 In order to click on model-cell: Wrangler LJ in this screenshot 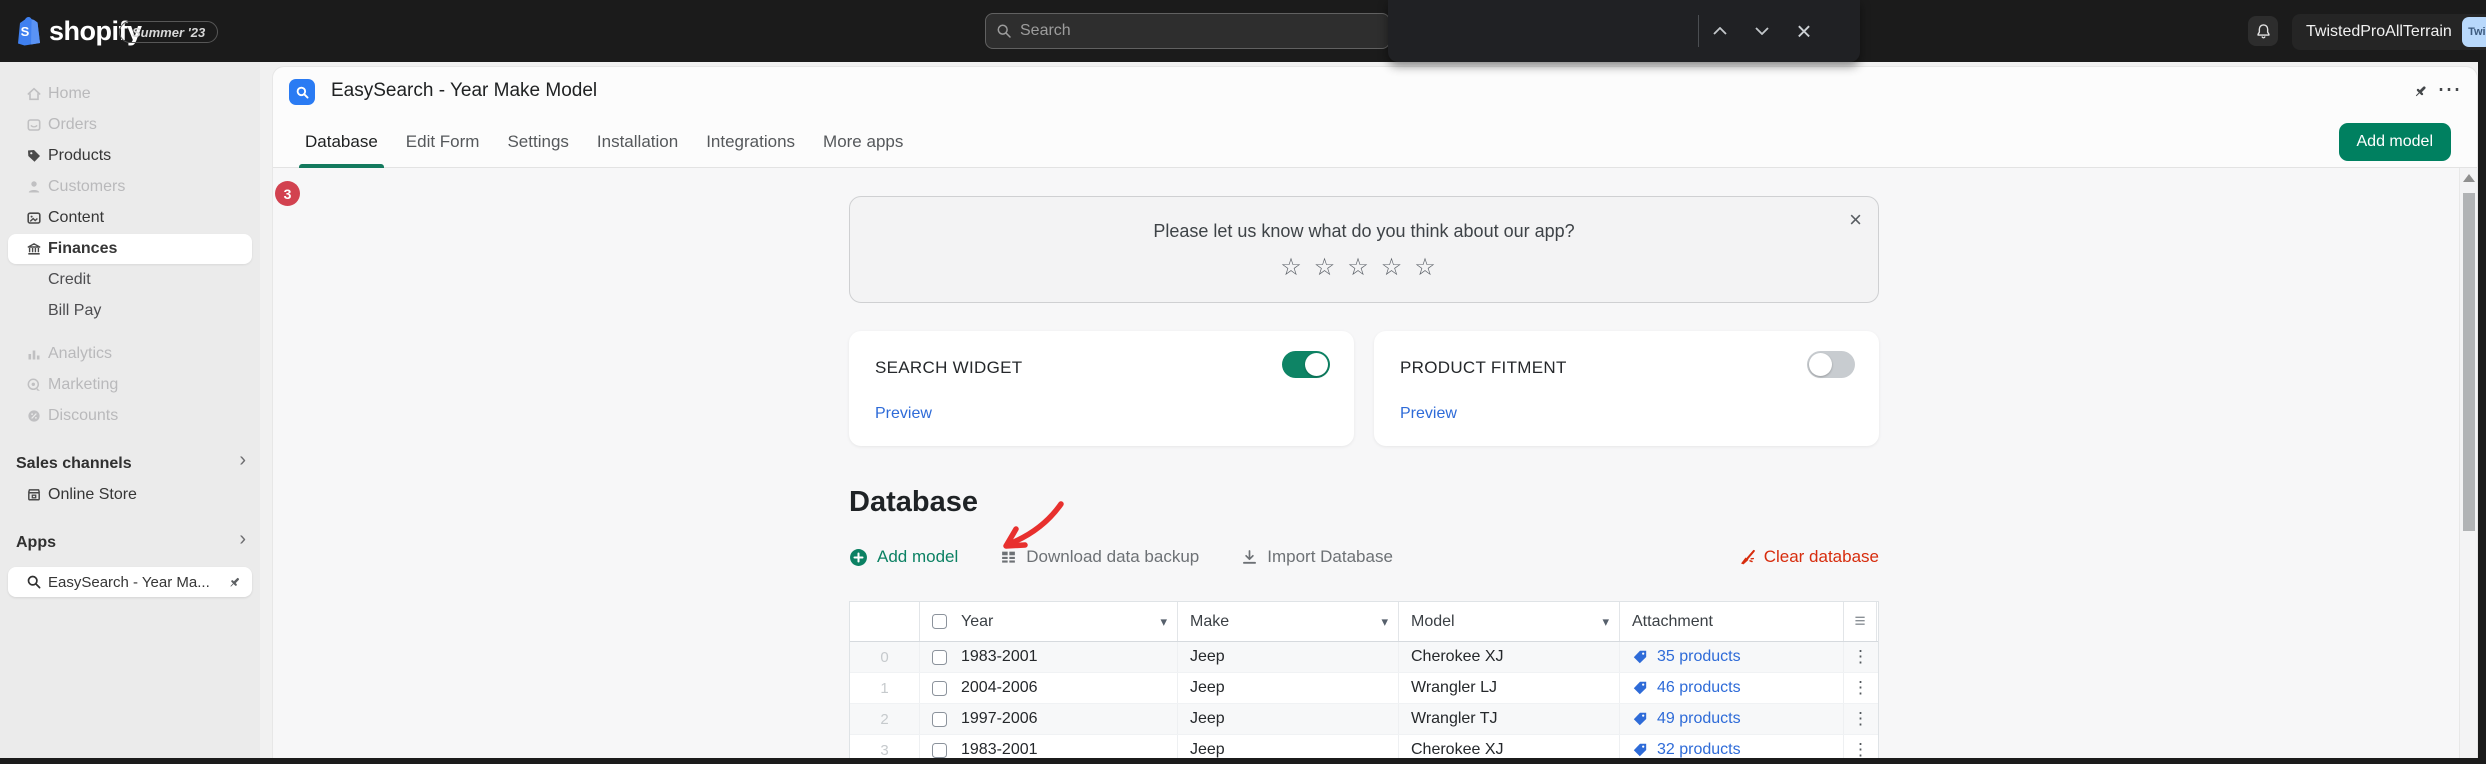, I will do `click(1454, 687)`.